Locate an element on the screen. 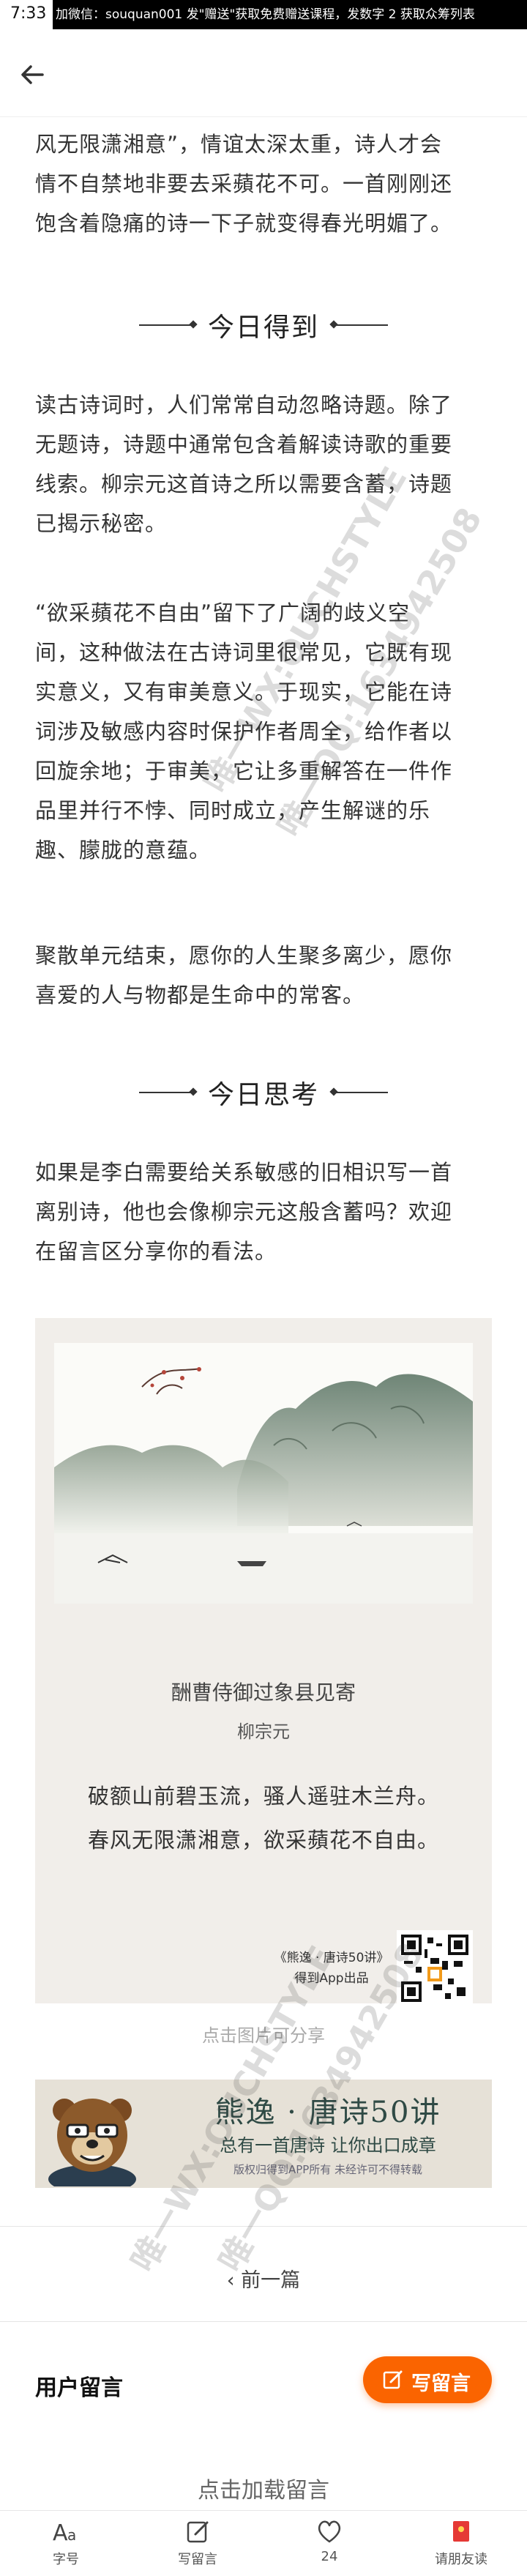 Image resolution: width=527 pixels, height=2576 pixels. like-count: 24 is located at coordinates (329, 2556).